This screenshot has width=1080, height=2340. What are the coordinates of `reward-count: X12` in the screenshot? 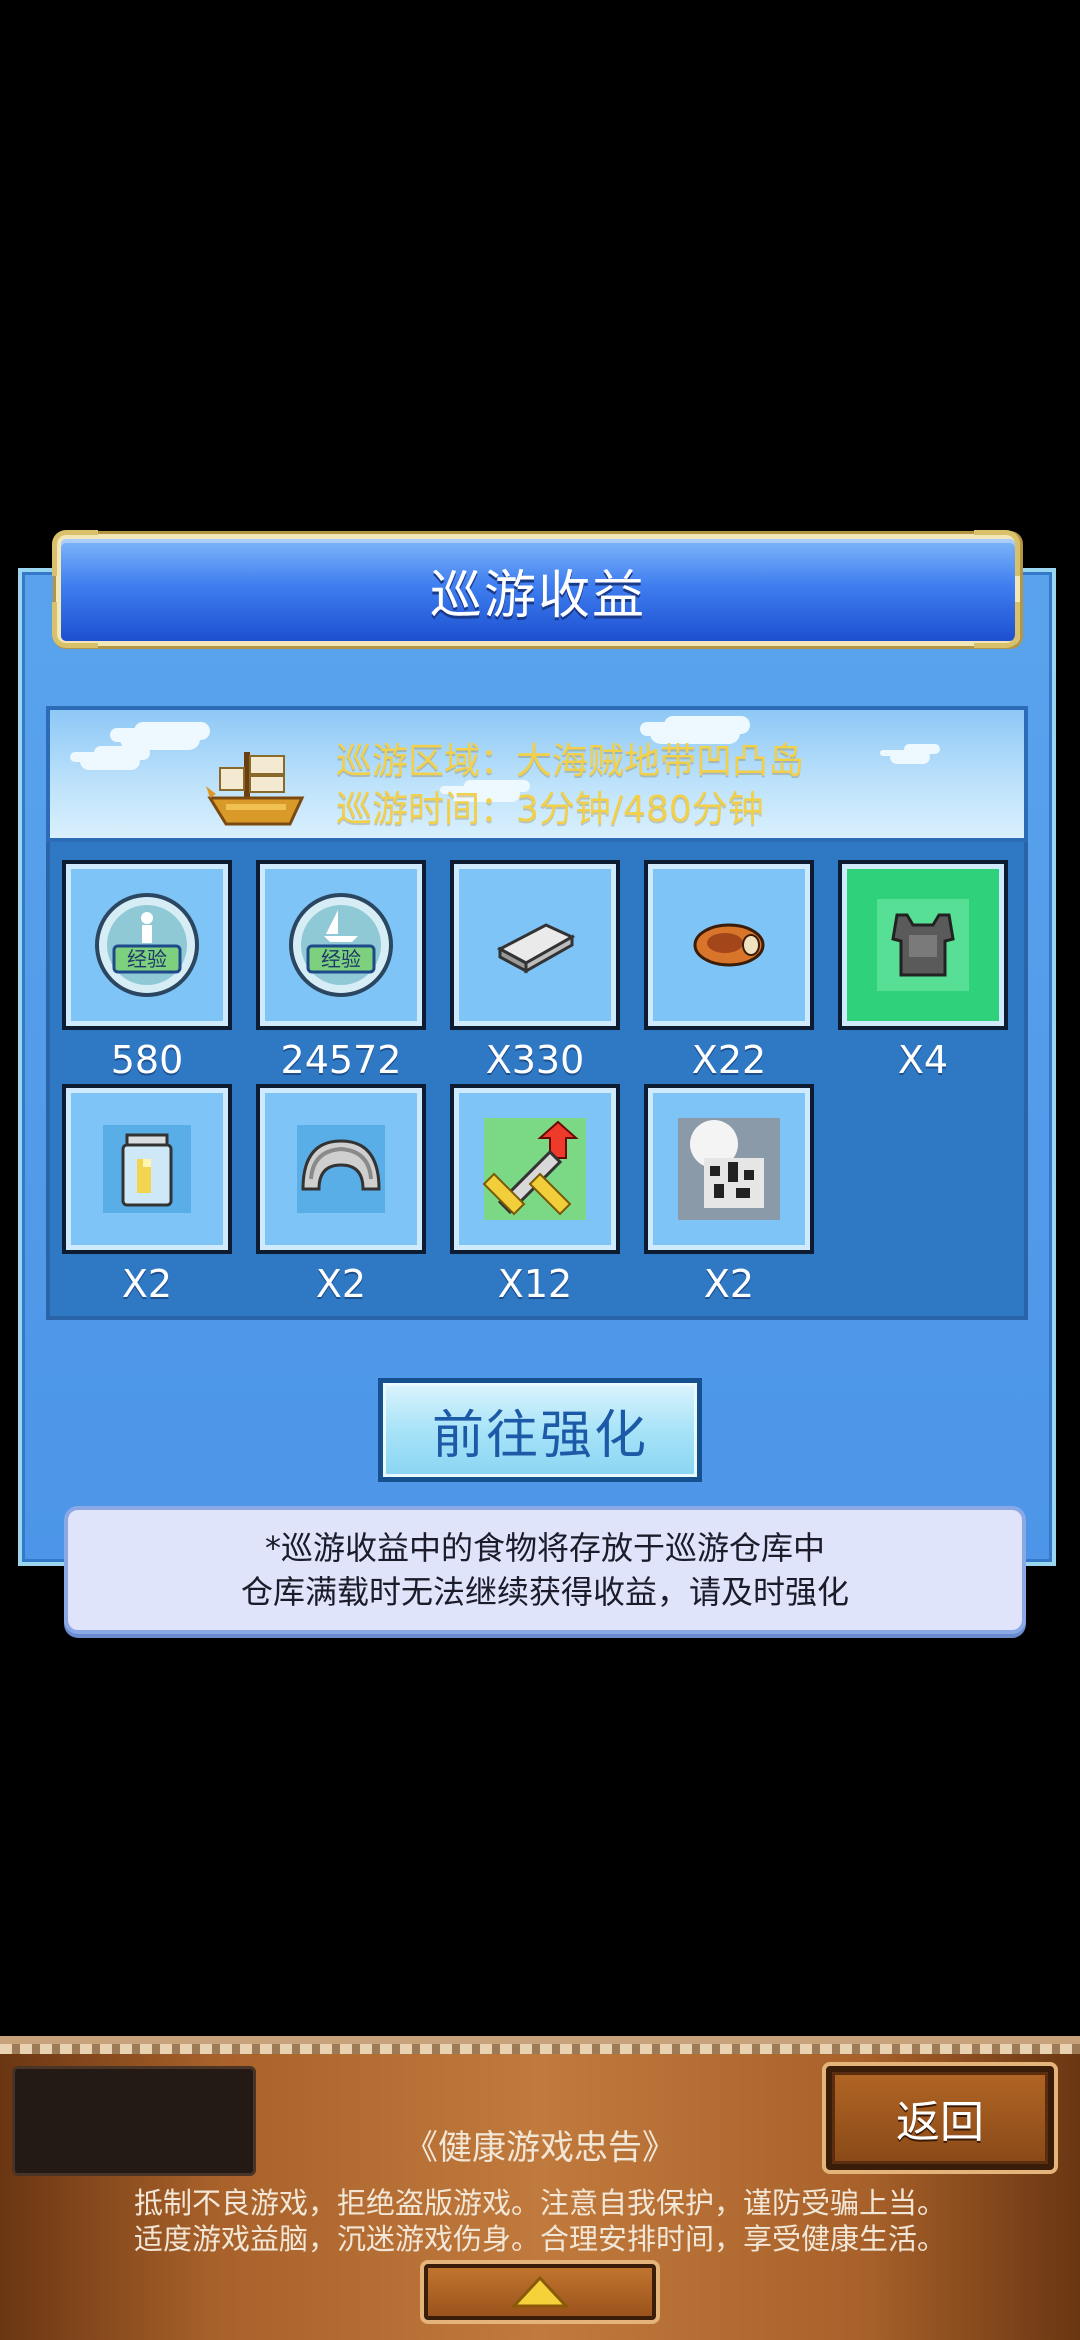 It's located at (535, 1284).